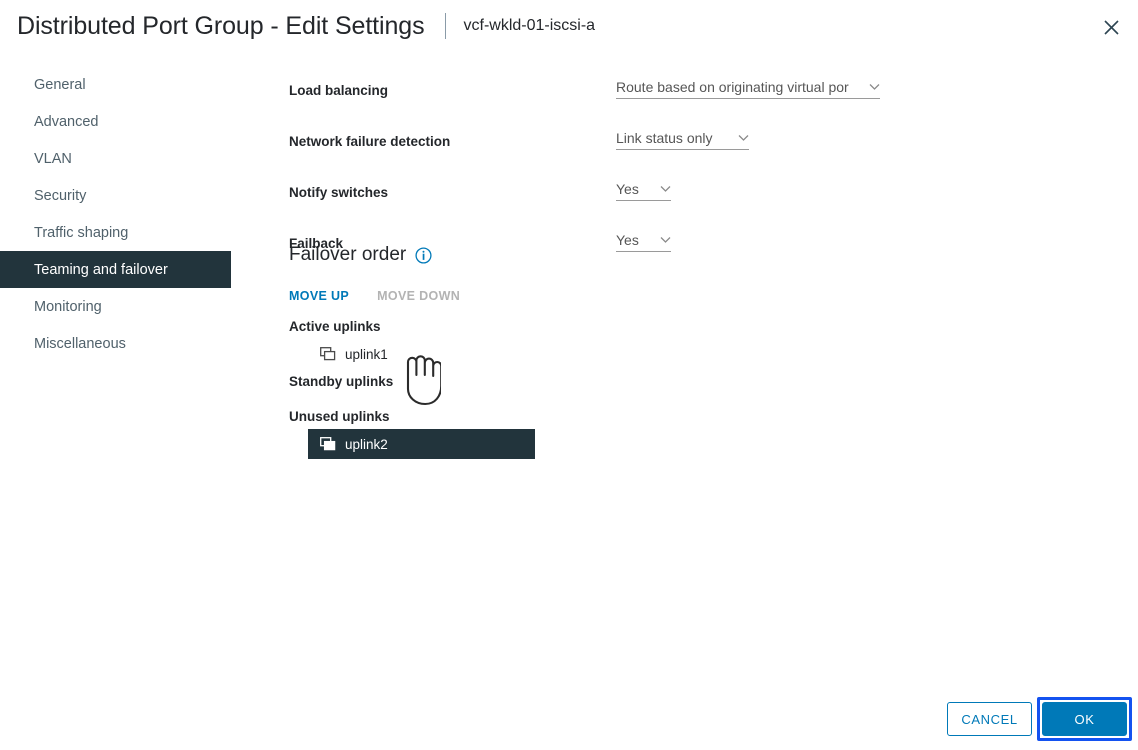  I want to click on move-controls: MOVE UP MOVE DOWN, so click(539, 296).